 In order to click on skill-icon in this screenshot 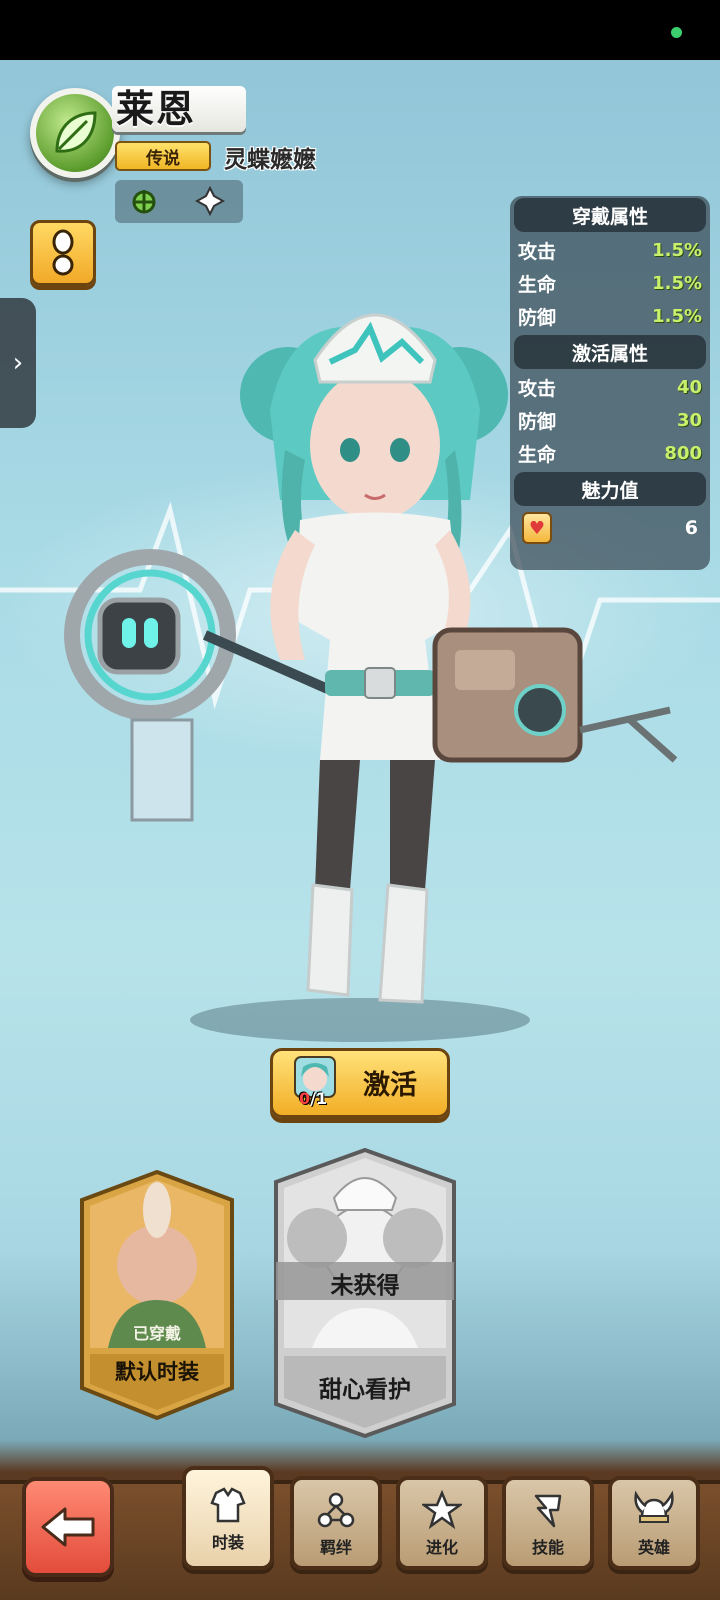, I will do `click(548, 1510)`.